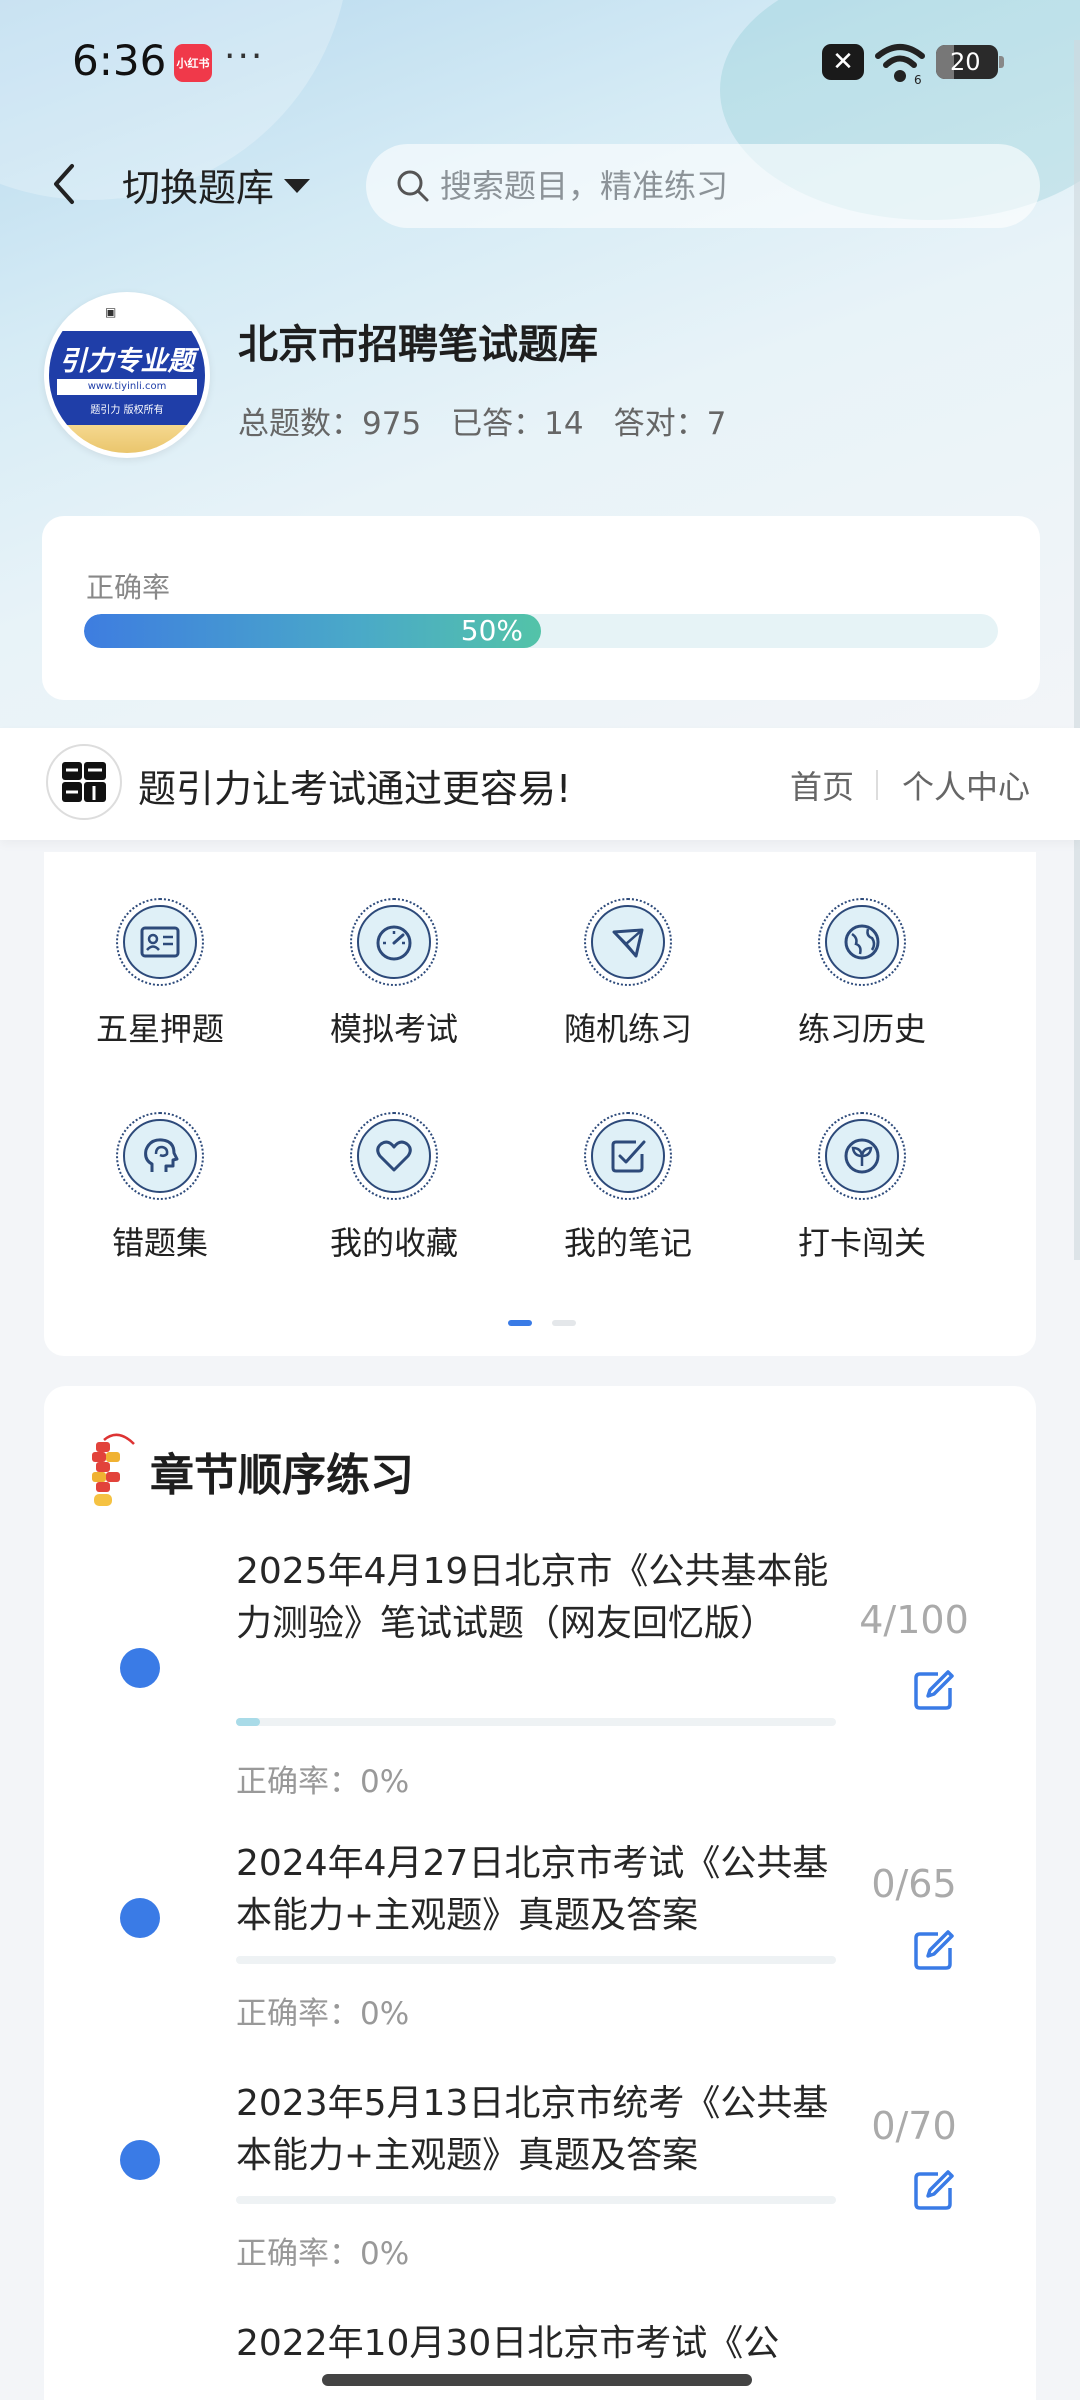  I want to click on grid-item-notes: 我的笔记, so click(628, 1188).